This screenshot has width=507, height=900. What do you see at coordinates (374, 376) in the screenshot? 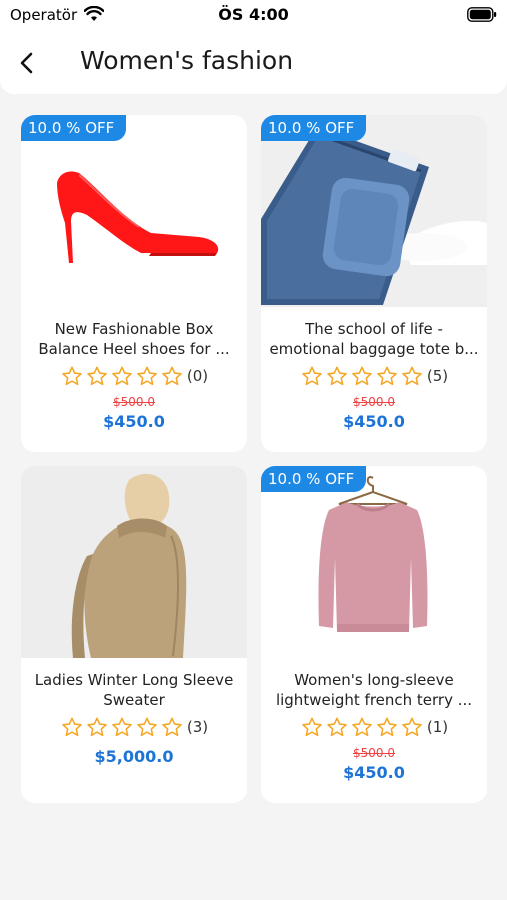
I see `star-rating: (5)` at bounding box center [374, 376].